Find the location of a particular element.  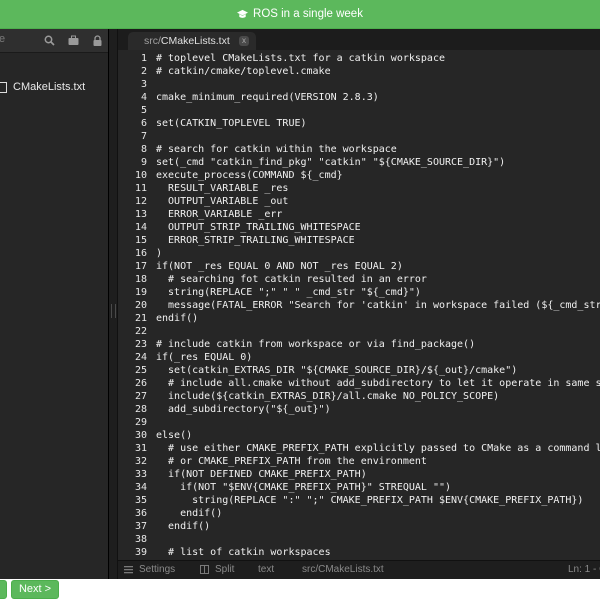

code-line: add_subdirectory("${_out}") is located at coordinates (243, 409).